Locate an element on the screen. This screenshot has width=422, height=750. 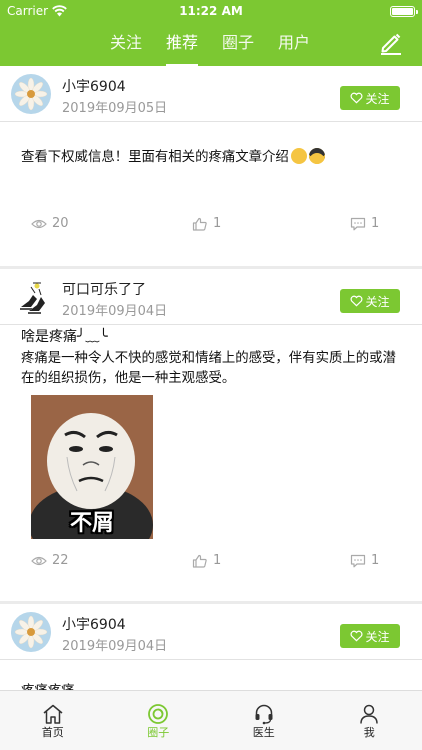
tab-users: 用户 is located at coordinates (294, 47).